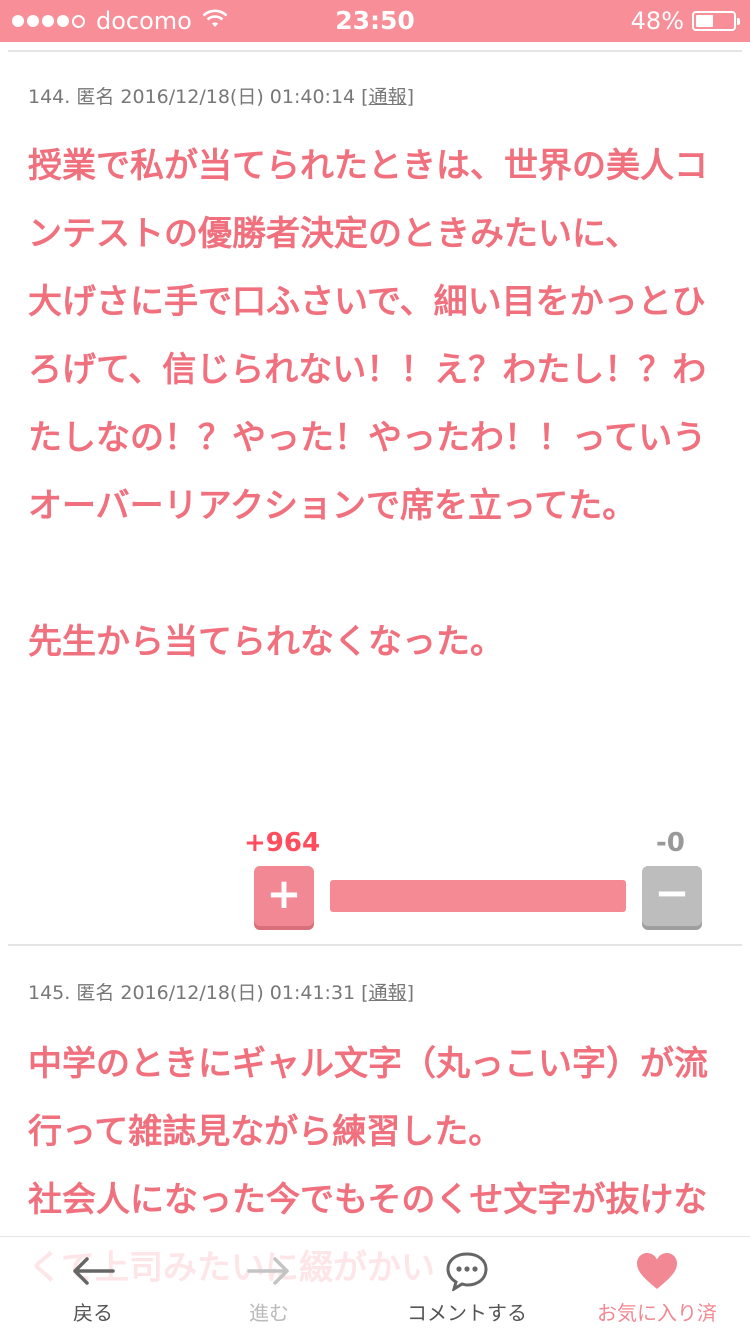 Image resolution: width=750 pixels, height=1335 pixels. I want to click on comment-tab: コメントする, so click(467, 1286).